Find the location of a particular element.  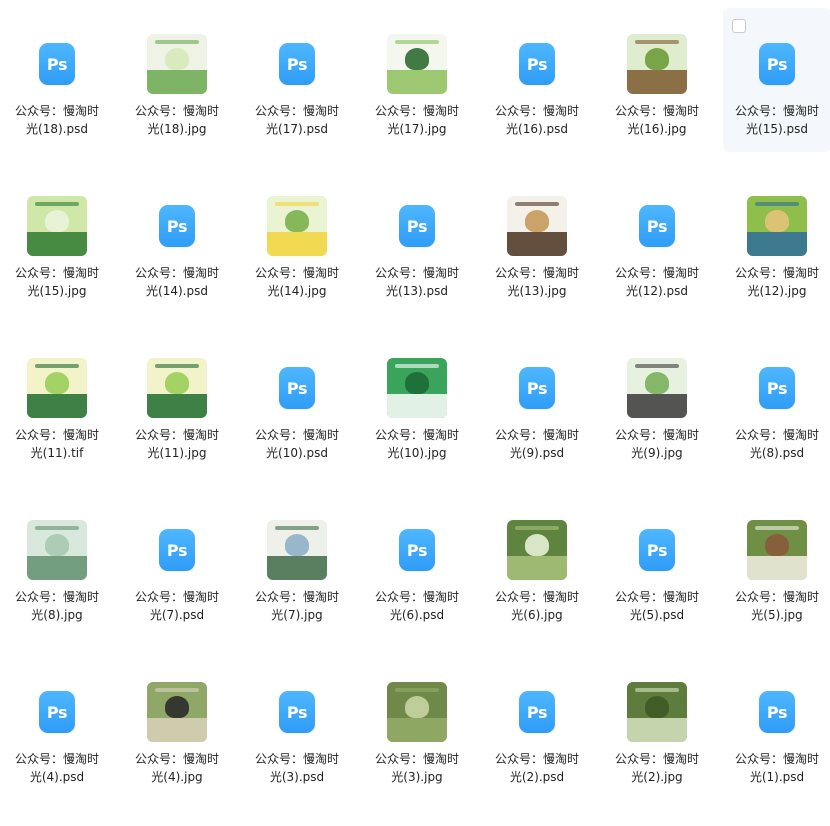

file-tile: 公众号：慢淘时 光(11).jpg is located at coordinates (177, 404).